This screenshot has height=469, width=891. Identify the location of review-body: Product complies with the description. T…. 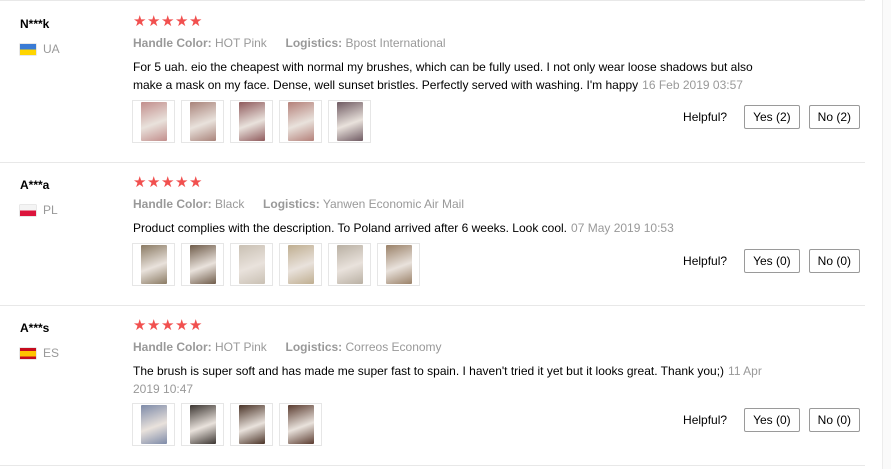
(350, 228).